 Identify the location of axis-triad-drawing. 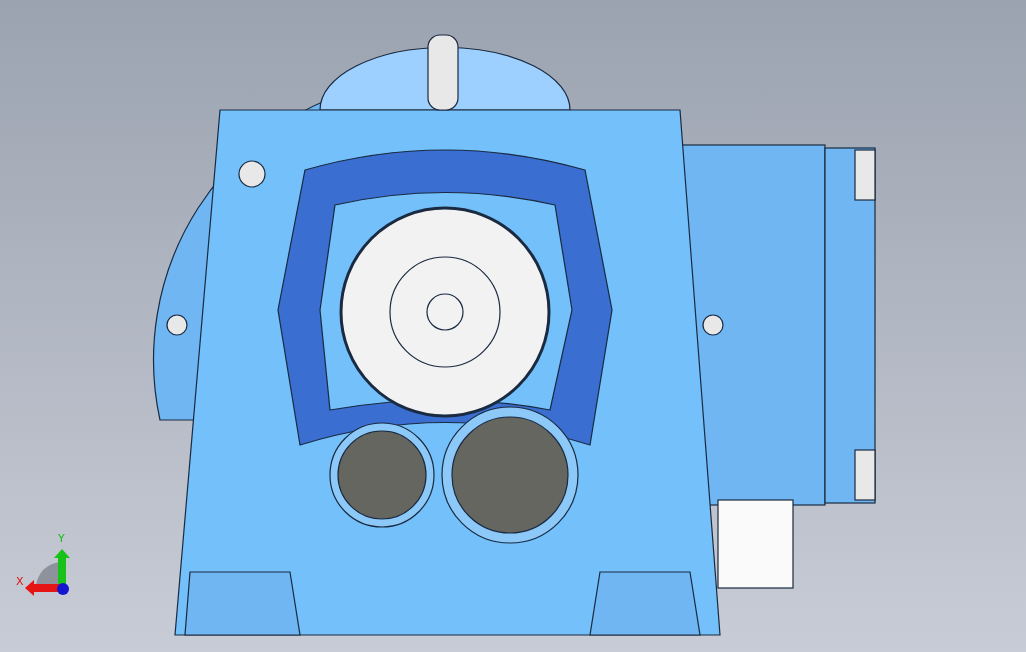
(47, 572).